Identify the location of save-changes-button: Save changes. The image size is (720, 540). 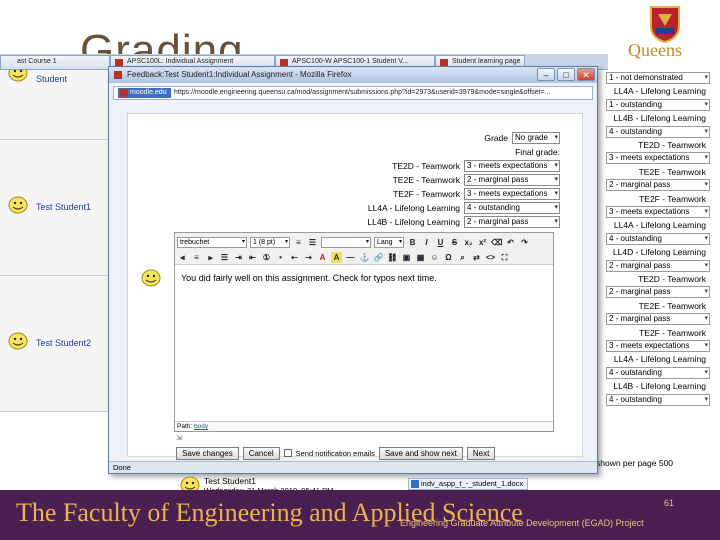
(207, 453).